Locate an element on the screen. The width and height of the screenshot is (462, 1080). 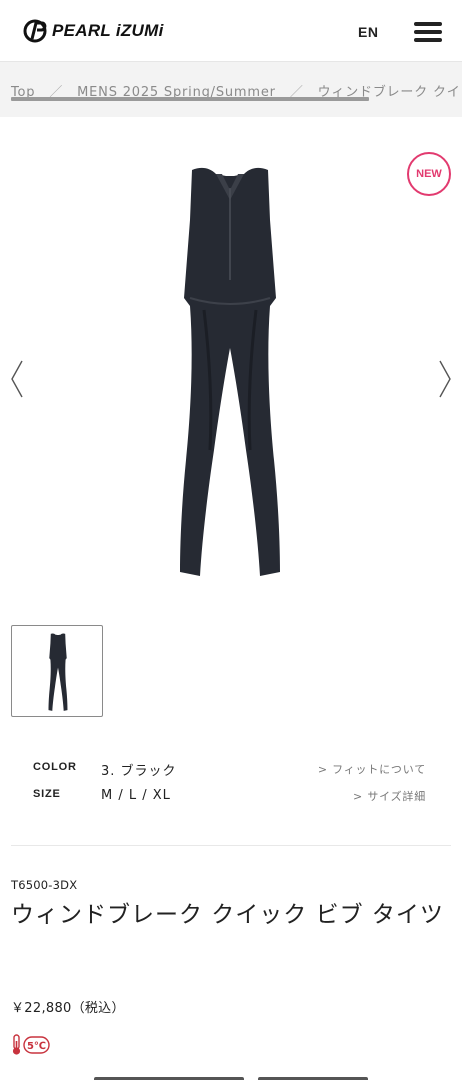
new-badge: NEW is located at coordinates (429, 174).